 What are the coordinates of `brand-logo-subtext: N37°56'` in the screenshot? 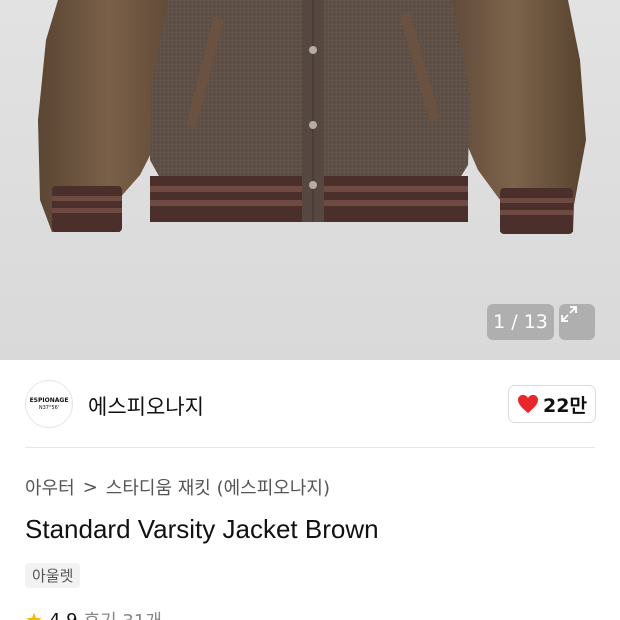 It's located at (49, 408).